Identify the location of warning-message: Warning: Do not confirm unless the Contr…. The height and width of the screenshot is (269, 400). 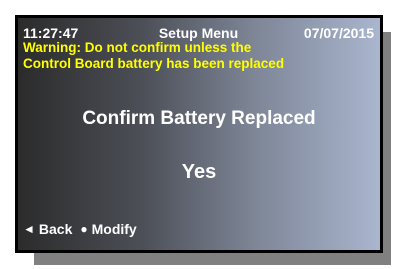
(193, 56).